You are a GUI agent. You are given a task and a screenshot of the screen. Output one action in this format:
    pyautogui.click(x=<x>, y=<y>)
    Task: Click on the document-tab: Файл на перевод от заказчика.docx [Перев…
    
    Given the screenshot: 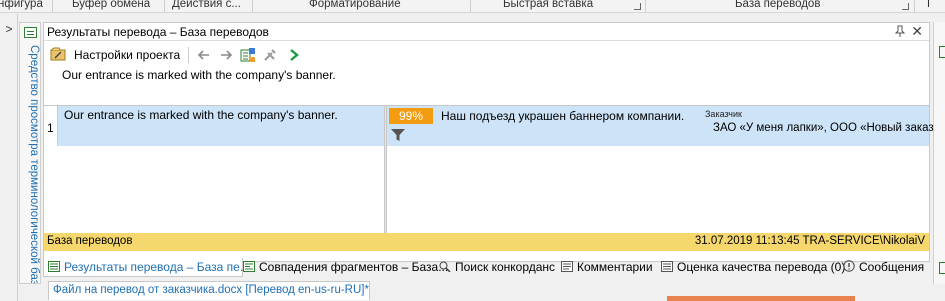 What is the action you would take?
    pyautogui.click(x=209, y=290)
    